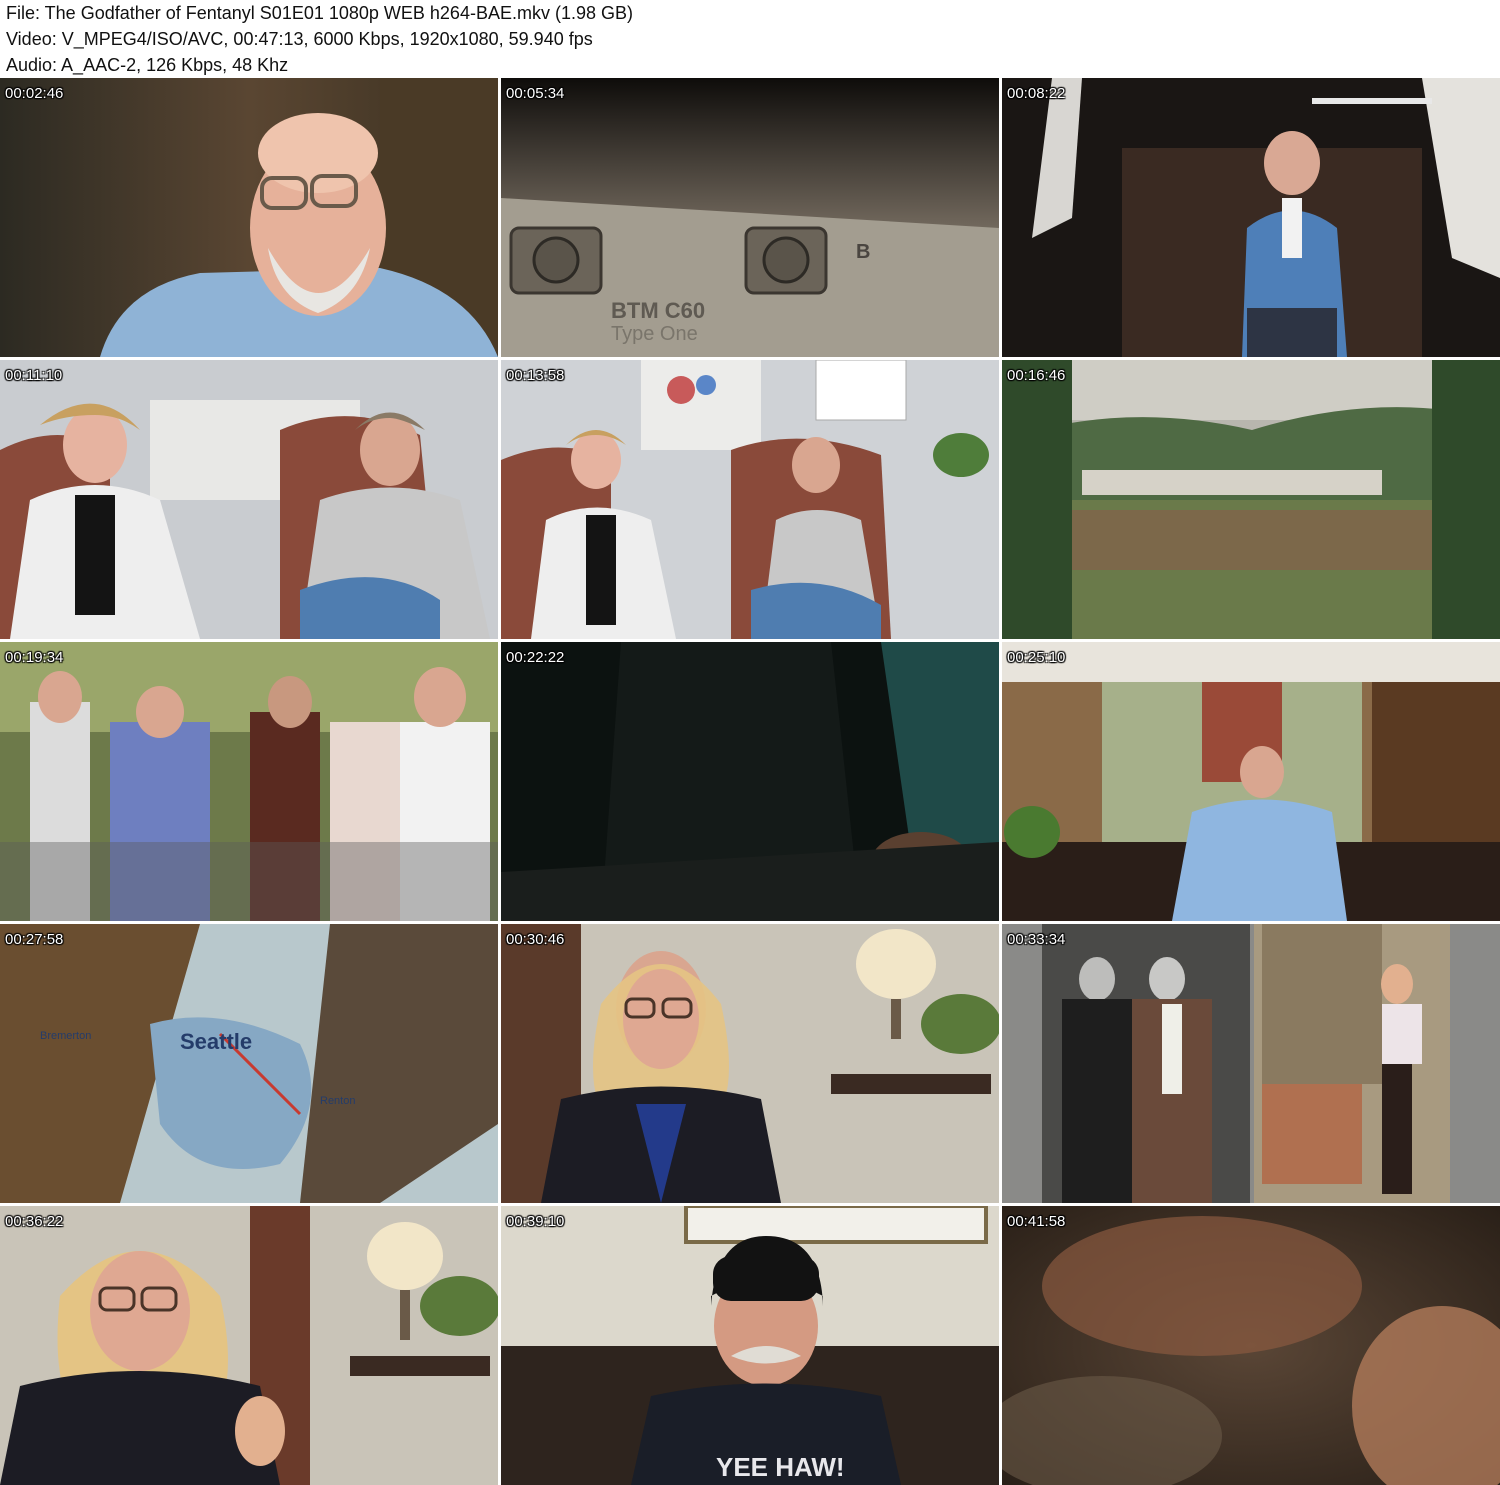 This screenshot has height=1485, width=1500. I want to click on thumbnail-frame: 00:36:22, so click(249, 1345).